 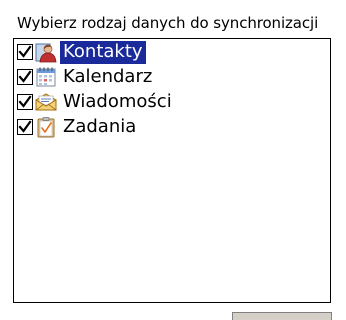 What do you see at coordinates (117, 101) in the screenshot?
I see `messages-label: Wiadomości` at bounding box center [117, 101].